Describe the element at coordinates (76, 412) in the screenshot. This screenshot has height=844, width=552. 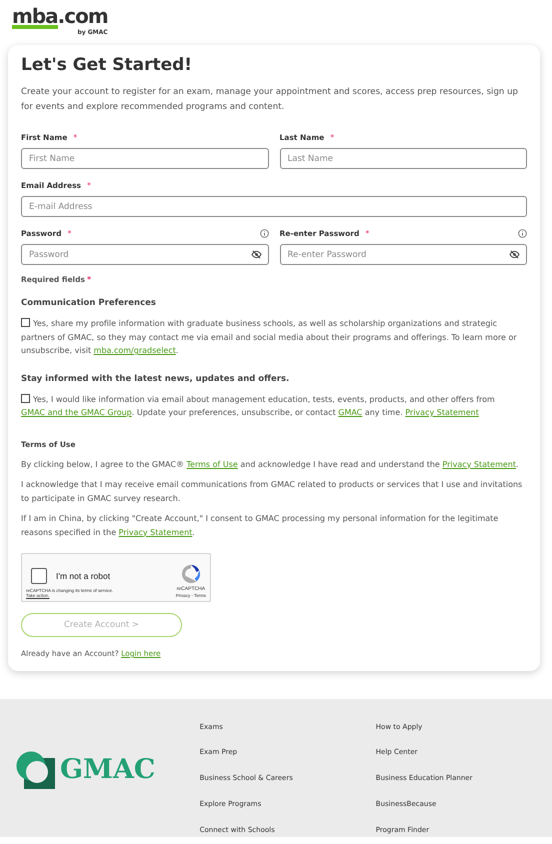
I see `text-link: GMAC and the GMAC Group` at that location.